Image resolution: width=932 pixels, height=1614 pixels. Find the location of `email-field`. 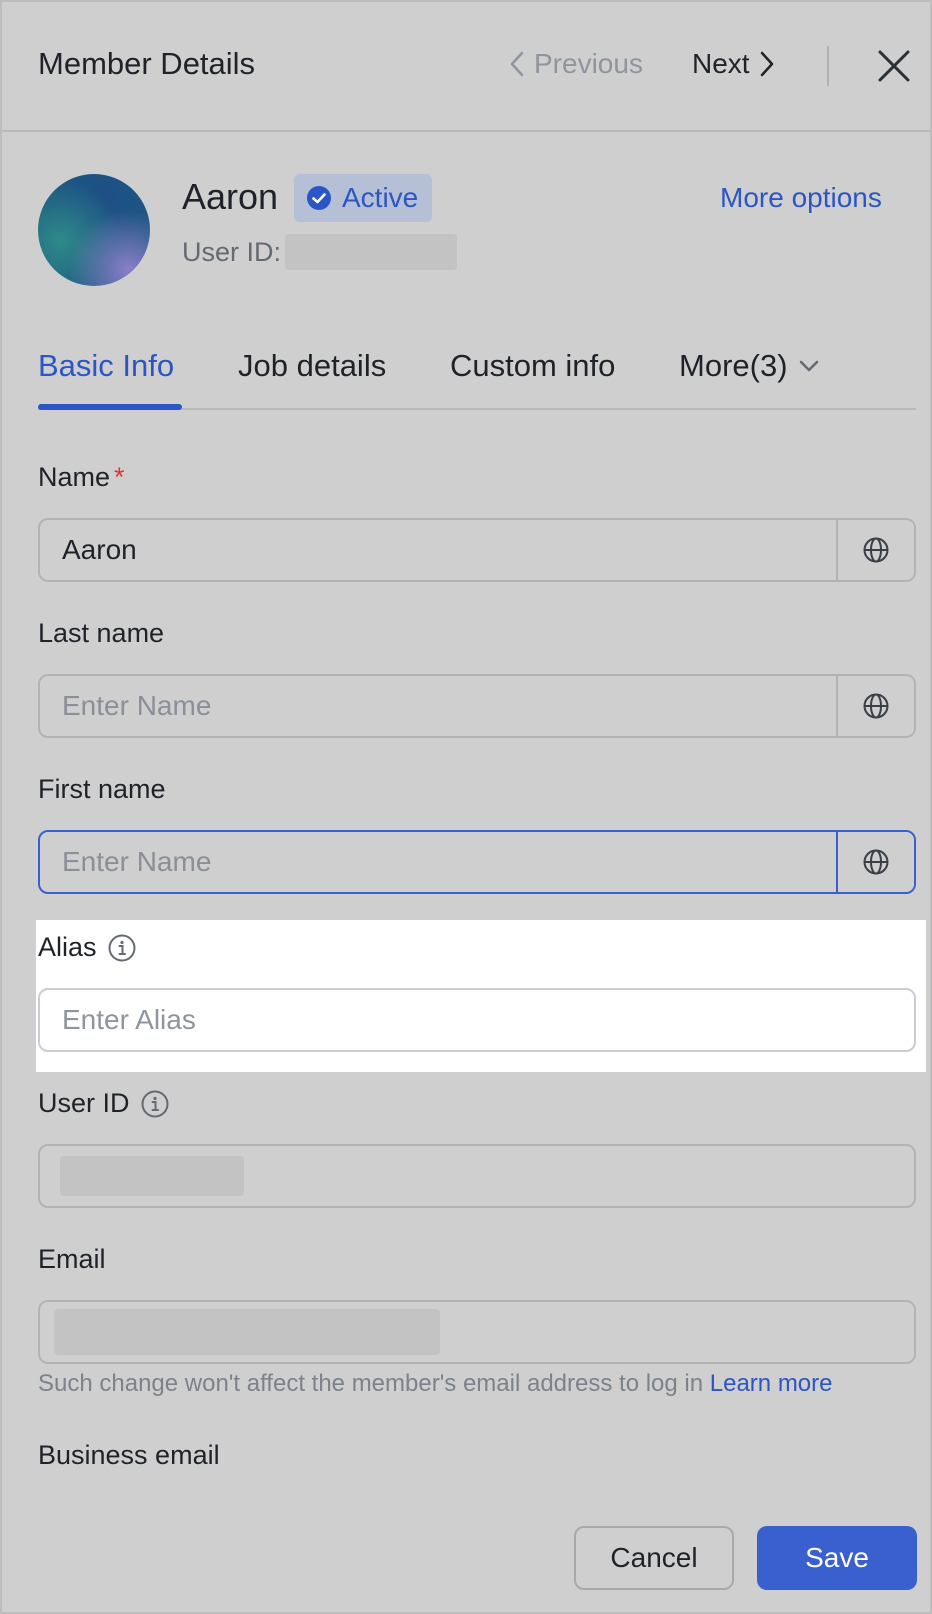

email-field is located at coordinates (477, 1332).